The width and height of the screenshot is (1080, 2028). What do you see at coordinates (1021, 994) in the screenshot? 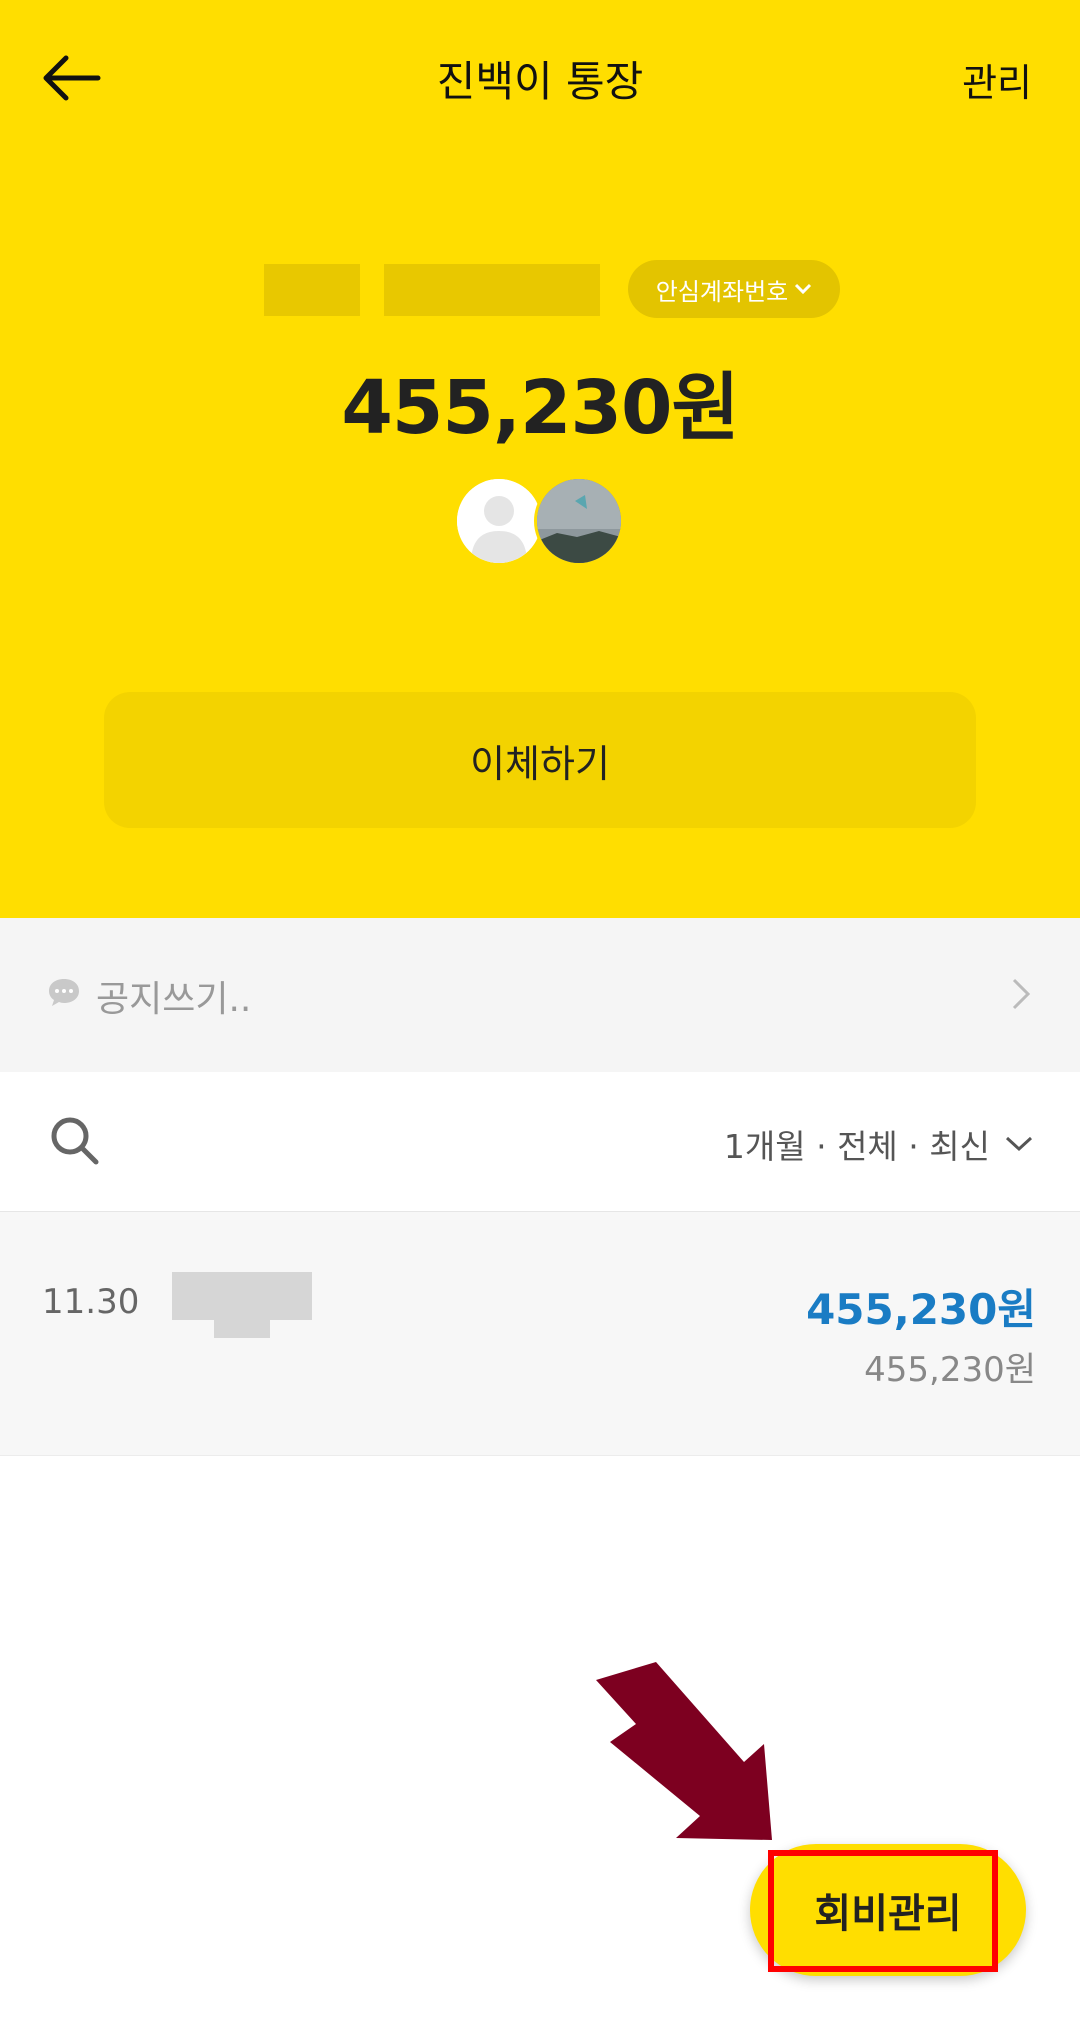
I see `chevron-right-icon` at bounding box center [1021, 994].